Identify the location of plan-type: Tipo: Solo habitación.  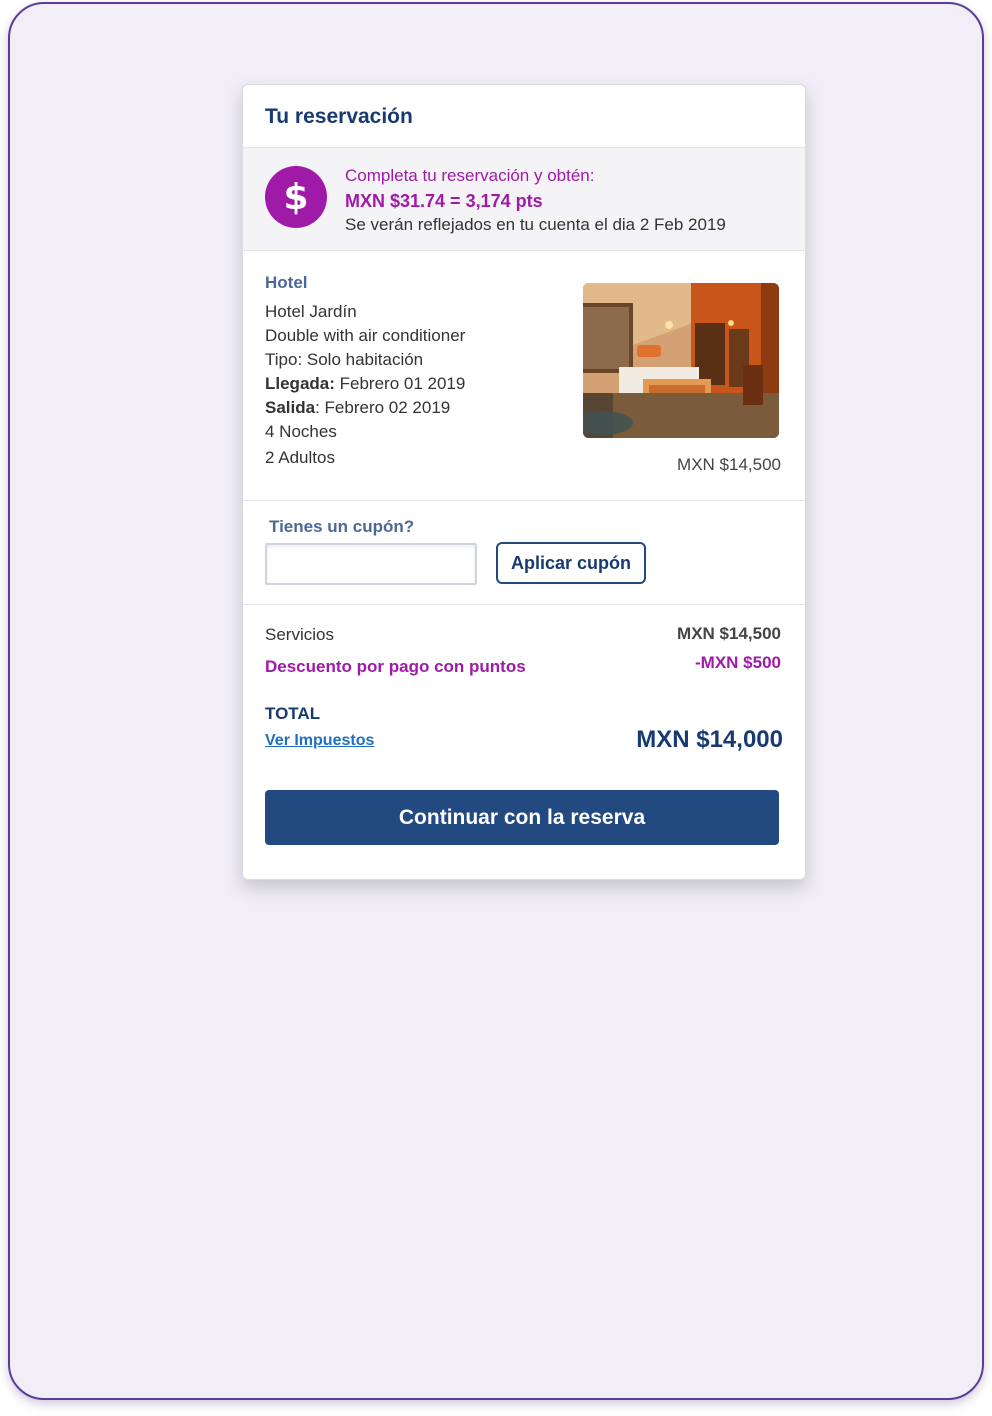
(344, 359).